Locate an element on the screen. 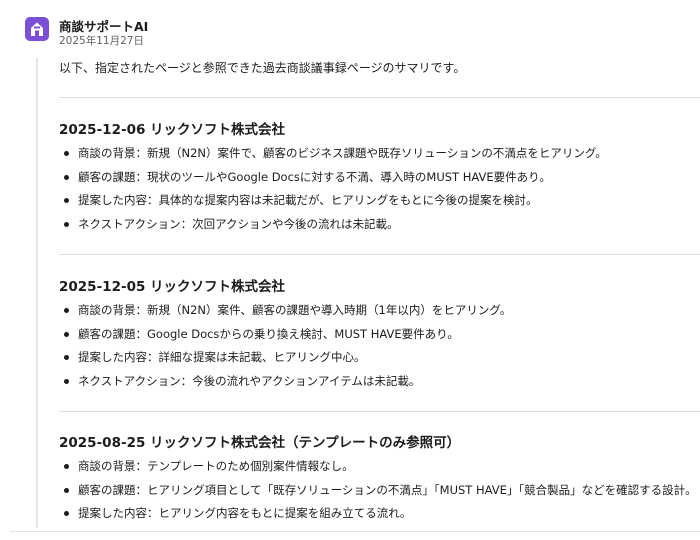 The width and height of the screenshot is (700, 540). bot-avatar is located at coordinates (37, 29).